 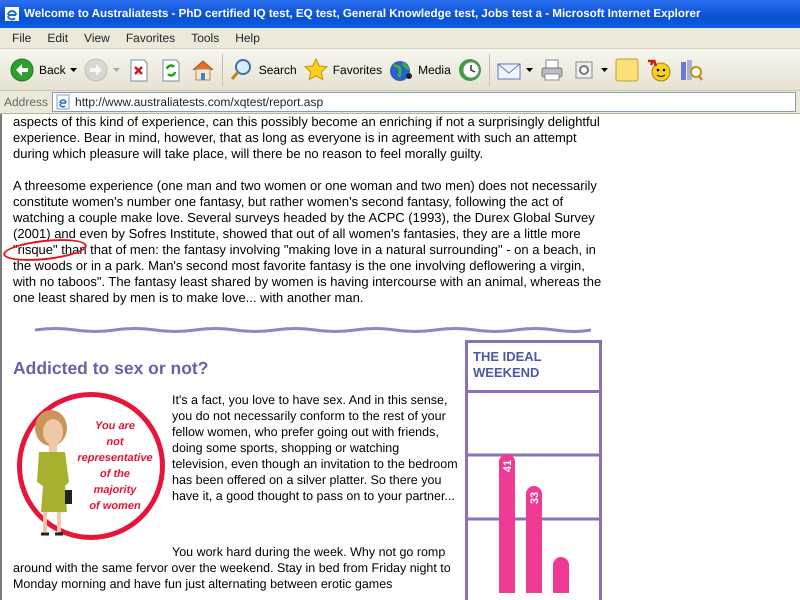 What do you see at coordinates (26, 102) in the screenshot?
I see `address-label: Address` at bounding box center [26, 102].